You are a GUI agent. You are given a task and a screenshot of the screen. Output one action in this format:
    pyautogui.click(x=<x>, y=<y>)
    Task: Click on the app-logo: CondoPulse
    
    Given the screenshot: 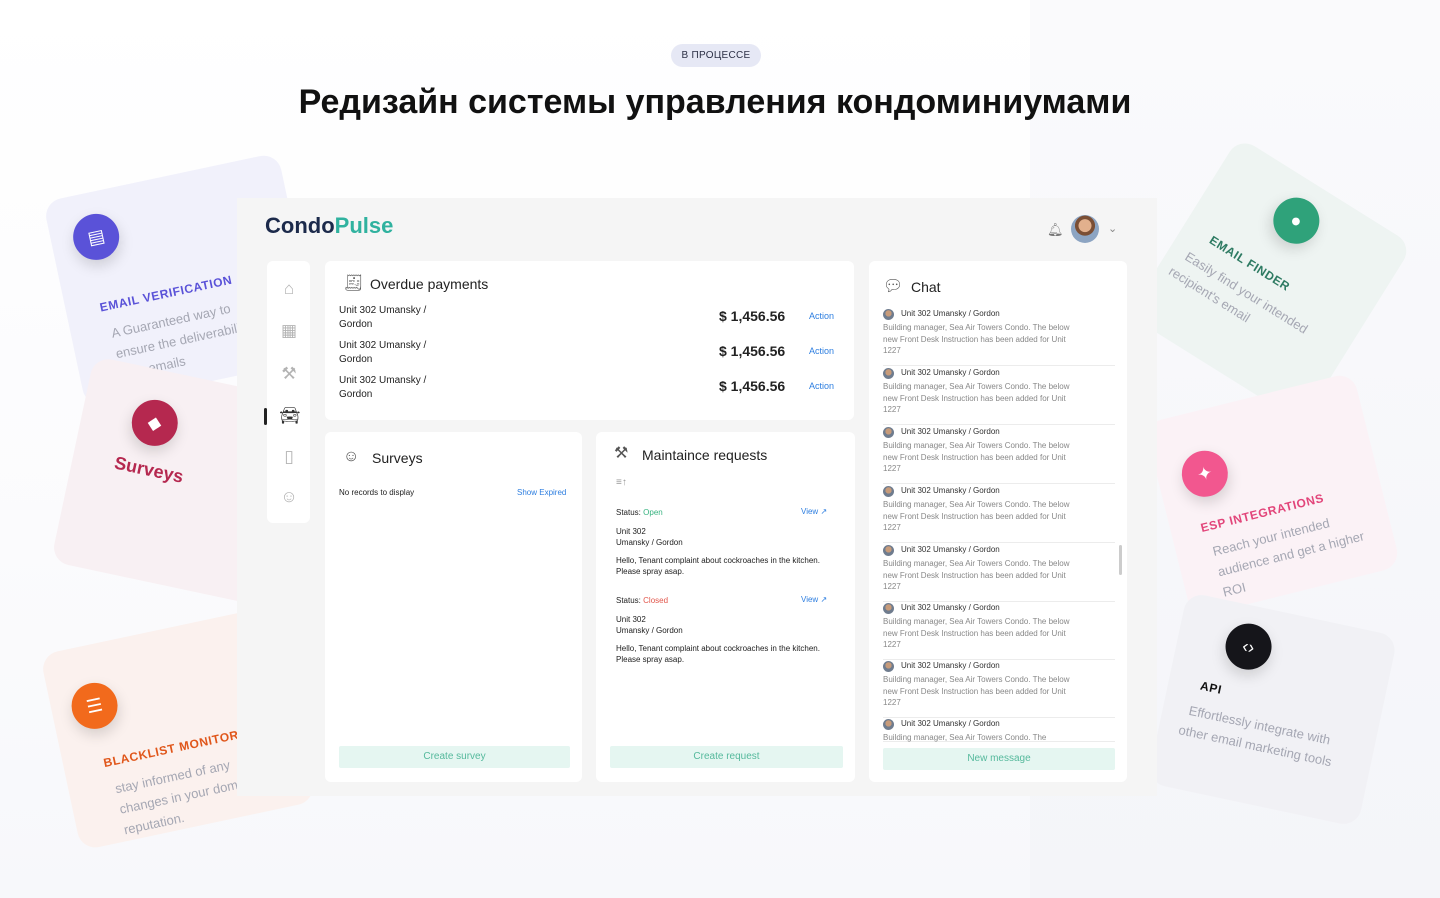 What is the action you would take?
    pyautogui.click(x=329, y=226)
    